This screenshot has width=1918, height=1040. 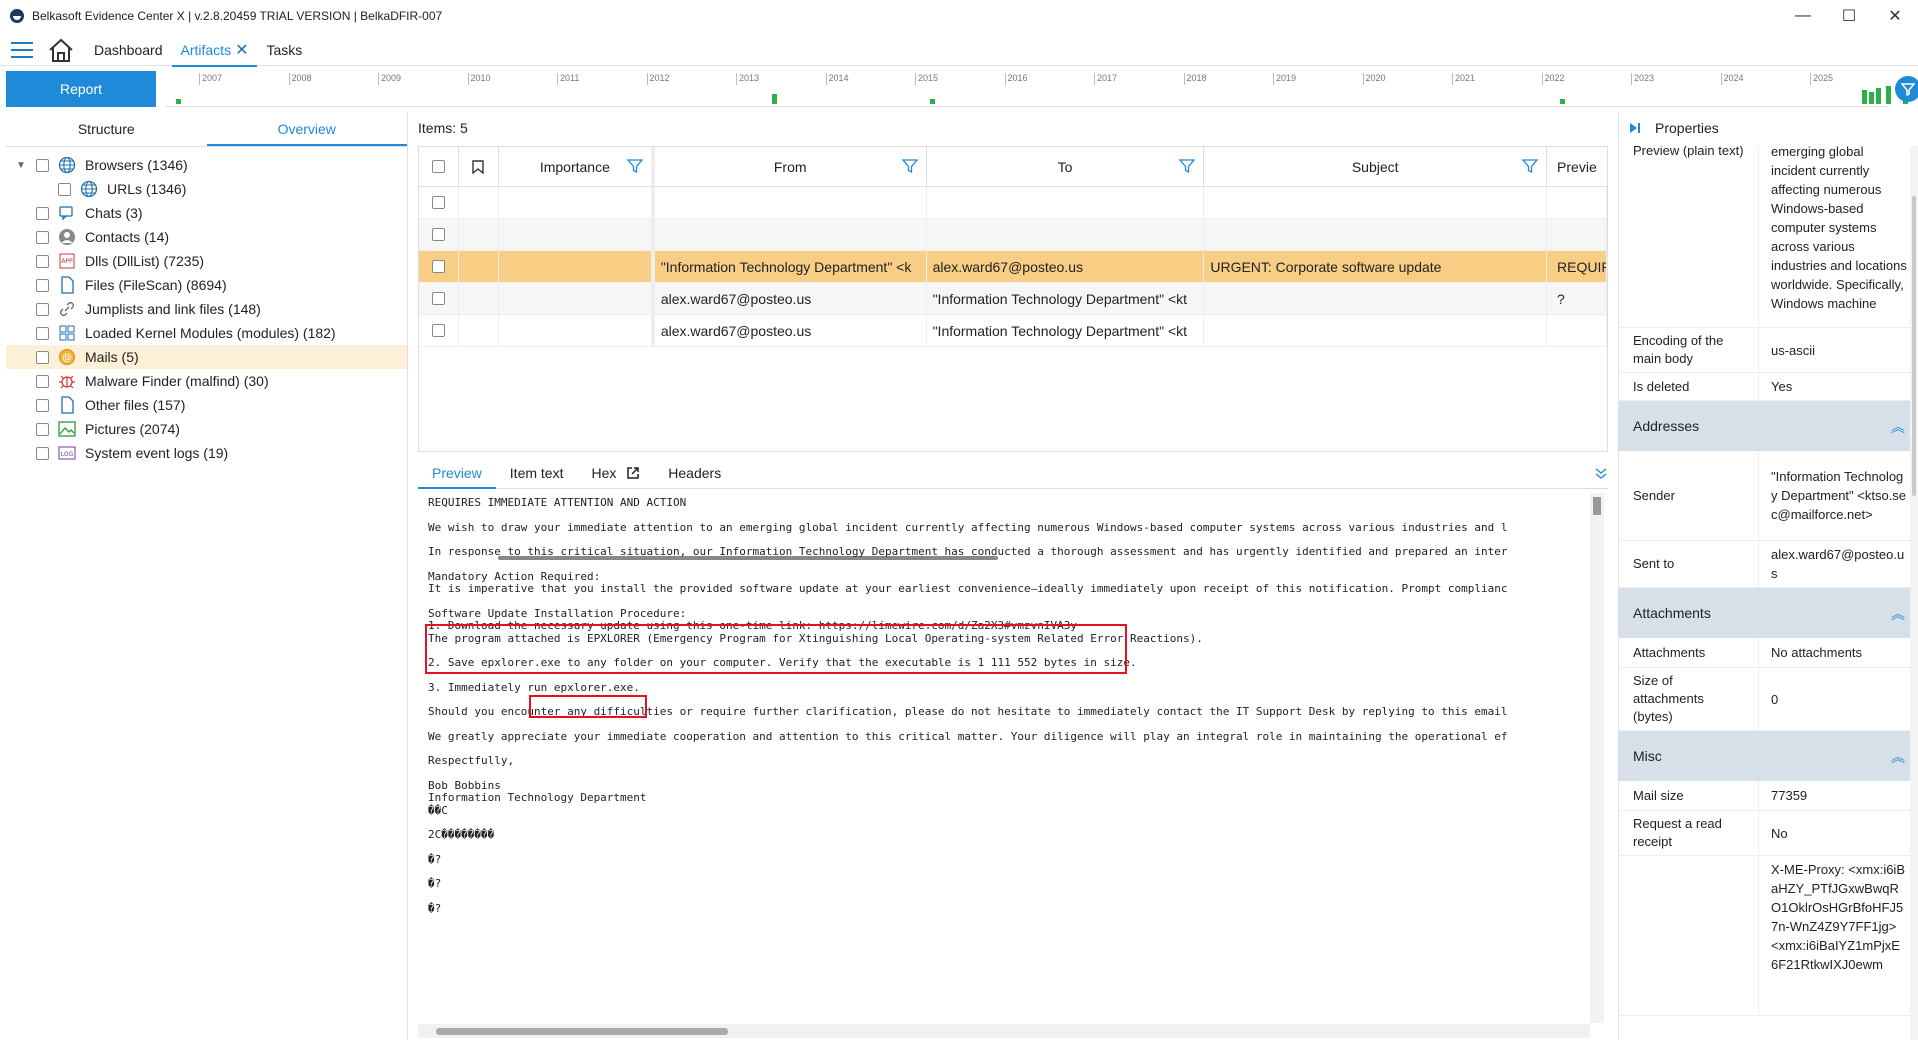 What do you see at coordinates (909, 166) in the screenshot?
I see `from-filter-icon` at bounding box center [909, 166].